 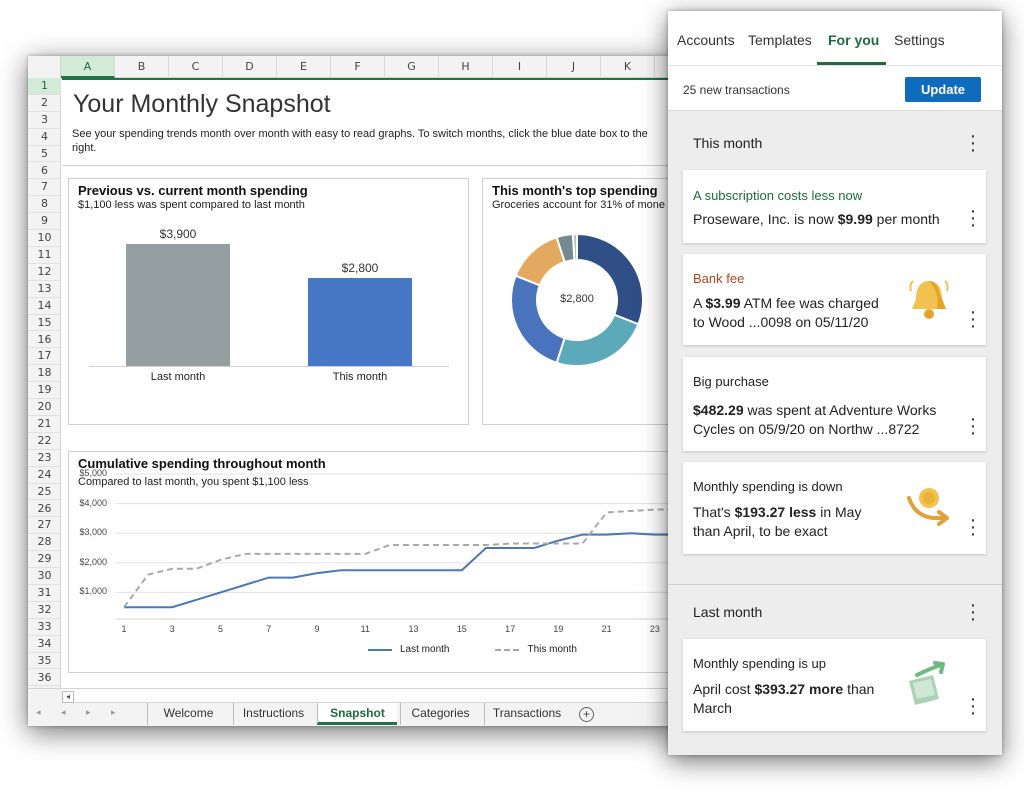 What do you see at coordinates (44, 492) in the screenshot?
I see `row-header: 25` at bounding box center [44, 492].